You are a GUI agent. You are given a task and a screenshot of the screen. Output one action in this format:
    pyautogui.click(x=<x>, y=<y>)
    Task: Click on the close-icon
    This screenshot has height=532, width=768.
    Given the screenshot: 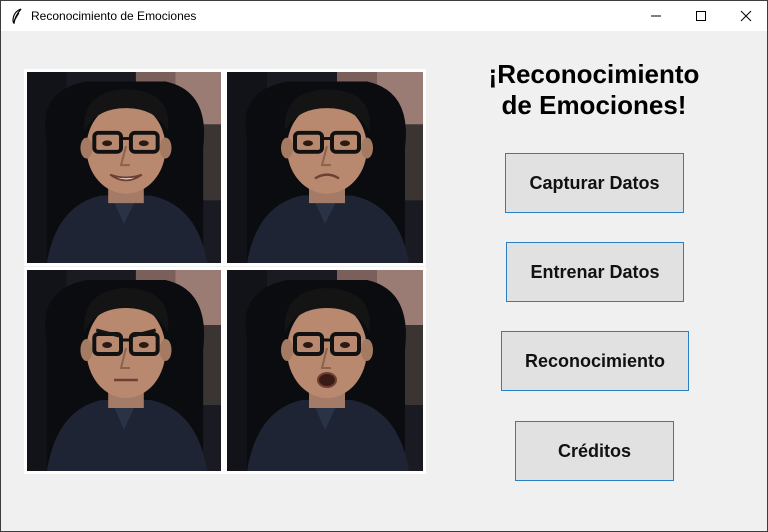 What is the action you would take?
    pyautogui.click(x=746, y=16)
    